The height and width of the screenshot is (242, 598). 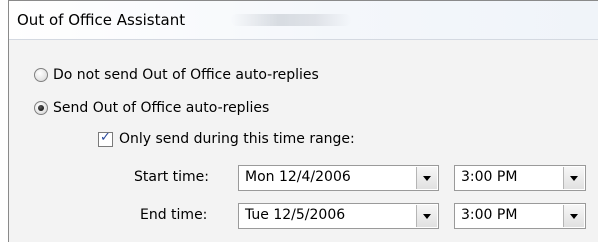 What do you see at coordinates (171, 177) in the screenshot?
I see `start-time-label: Start time:` at bounding box center [171, 177].